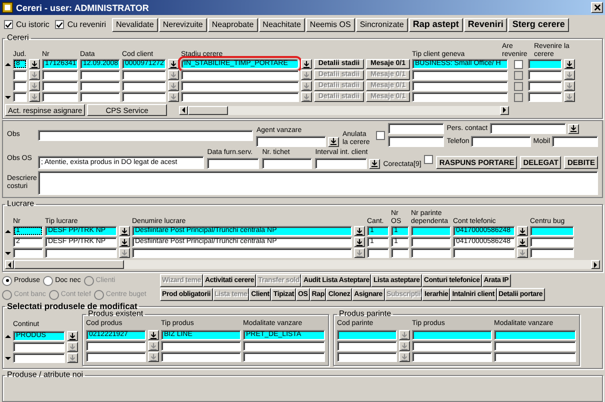 The height and width of the screenshot is (402, 605). I want to click on text-area, so click(318, 183).